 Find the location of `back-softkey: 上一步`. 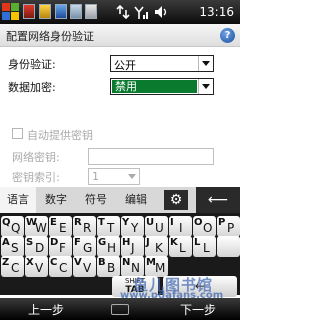

back-softkey: 上一步 is located at coordinates (46, 309).